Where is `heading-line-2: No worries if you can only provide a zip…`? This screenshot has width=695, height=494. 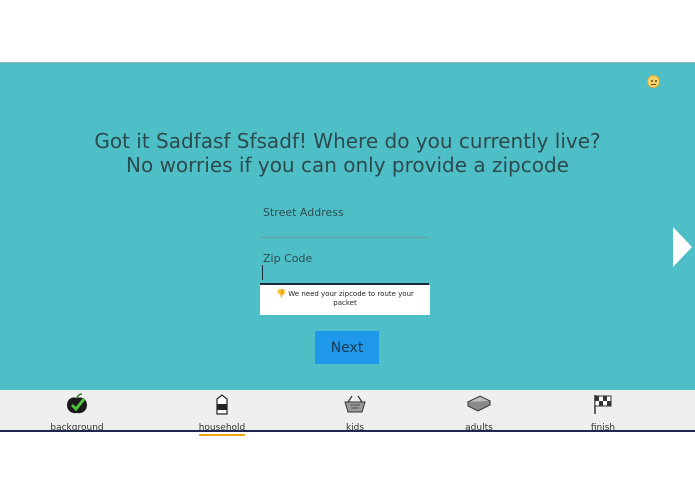 heading-line-2: No worries if you can only provide a zip… is located at coordinates (347, 165).